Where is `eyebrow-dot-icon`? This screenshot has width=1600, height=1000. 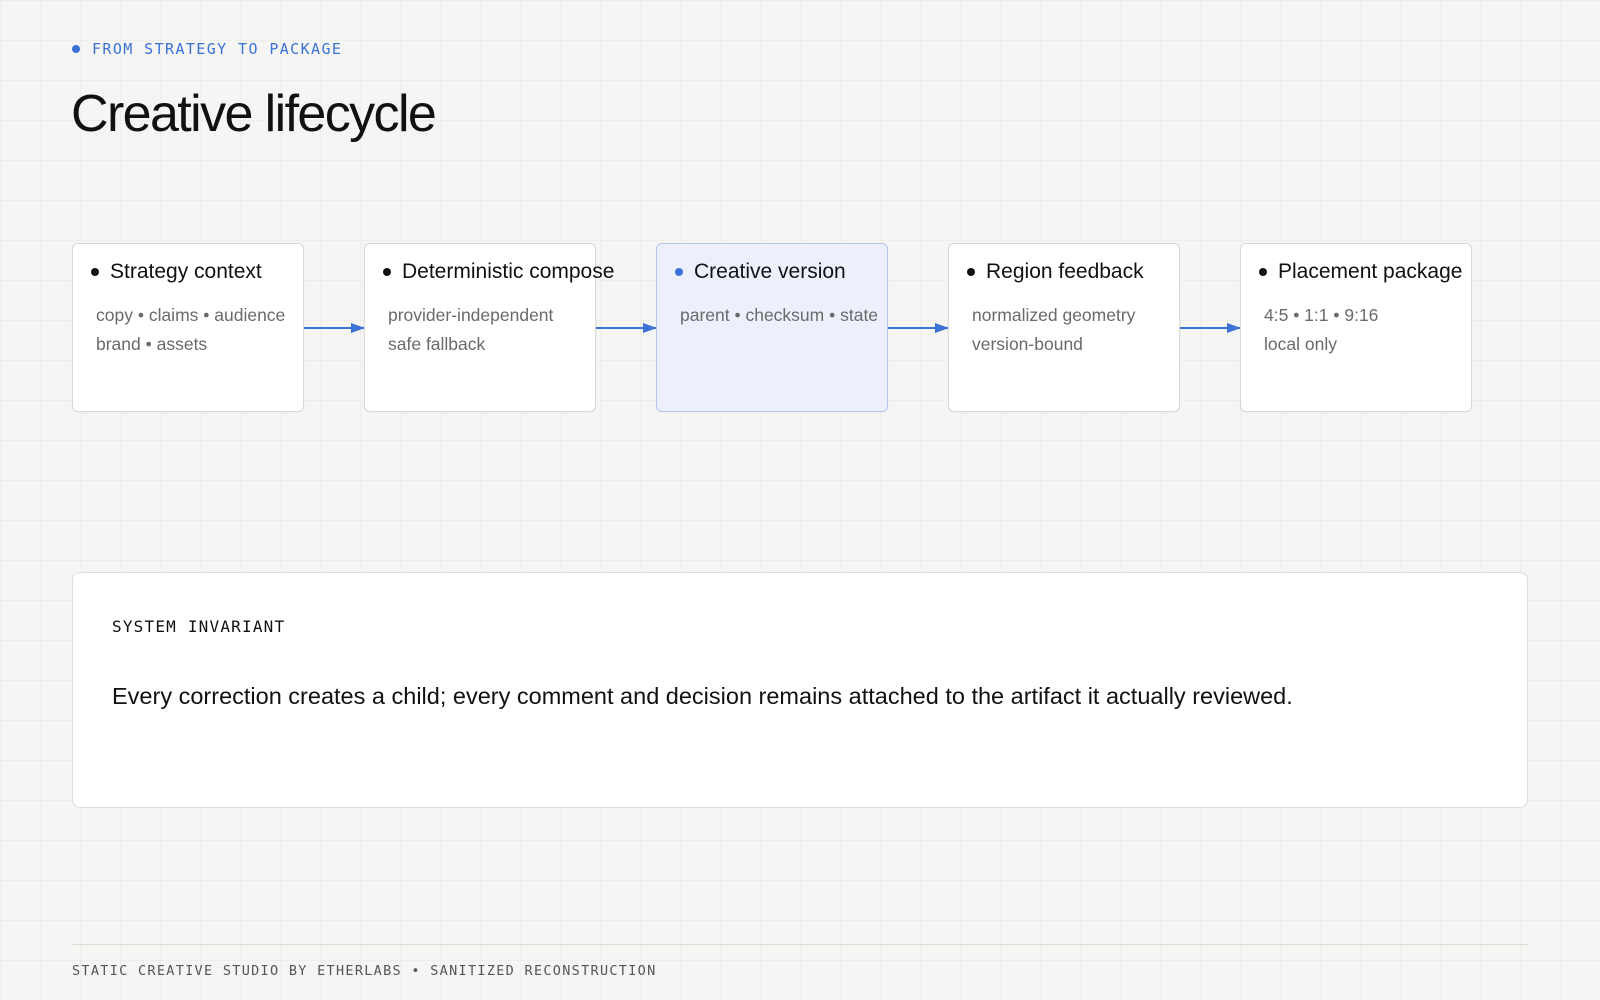
eyebrow-dot-icon is located at coordinates (76, 49).